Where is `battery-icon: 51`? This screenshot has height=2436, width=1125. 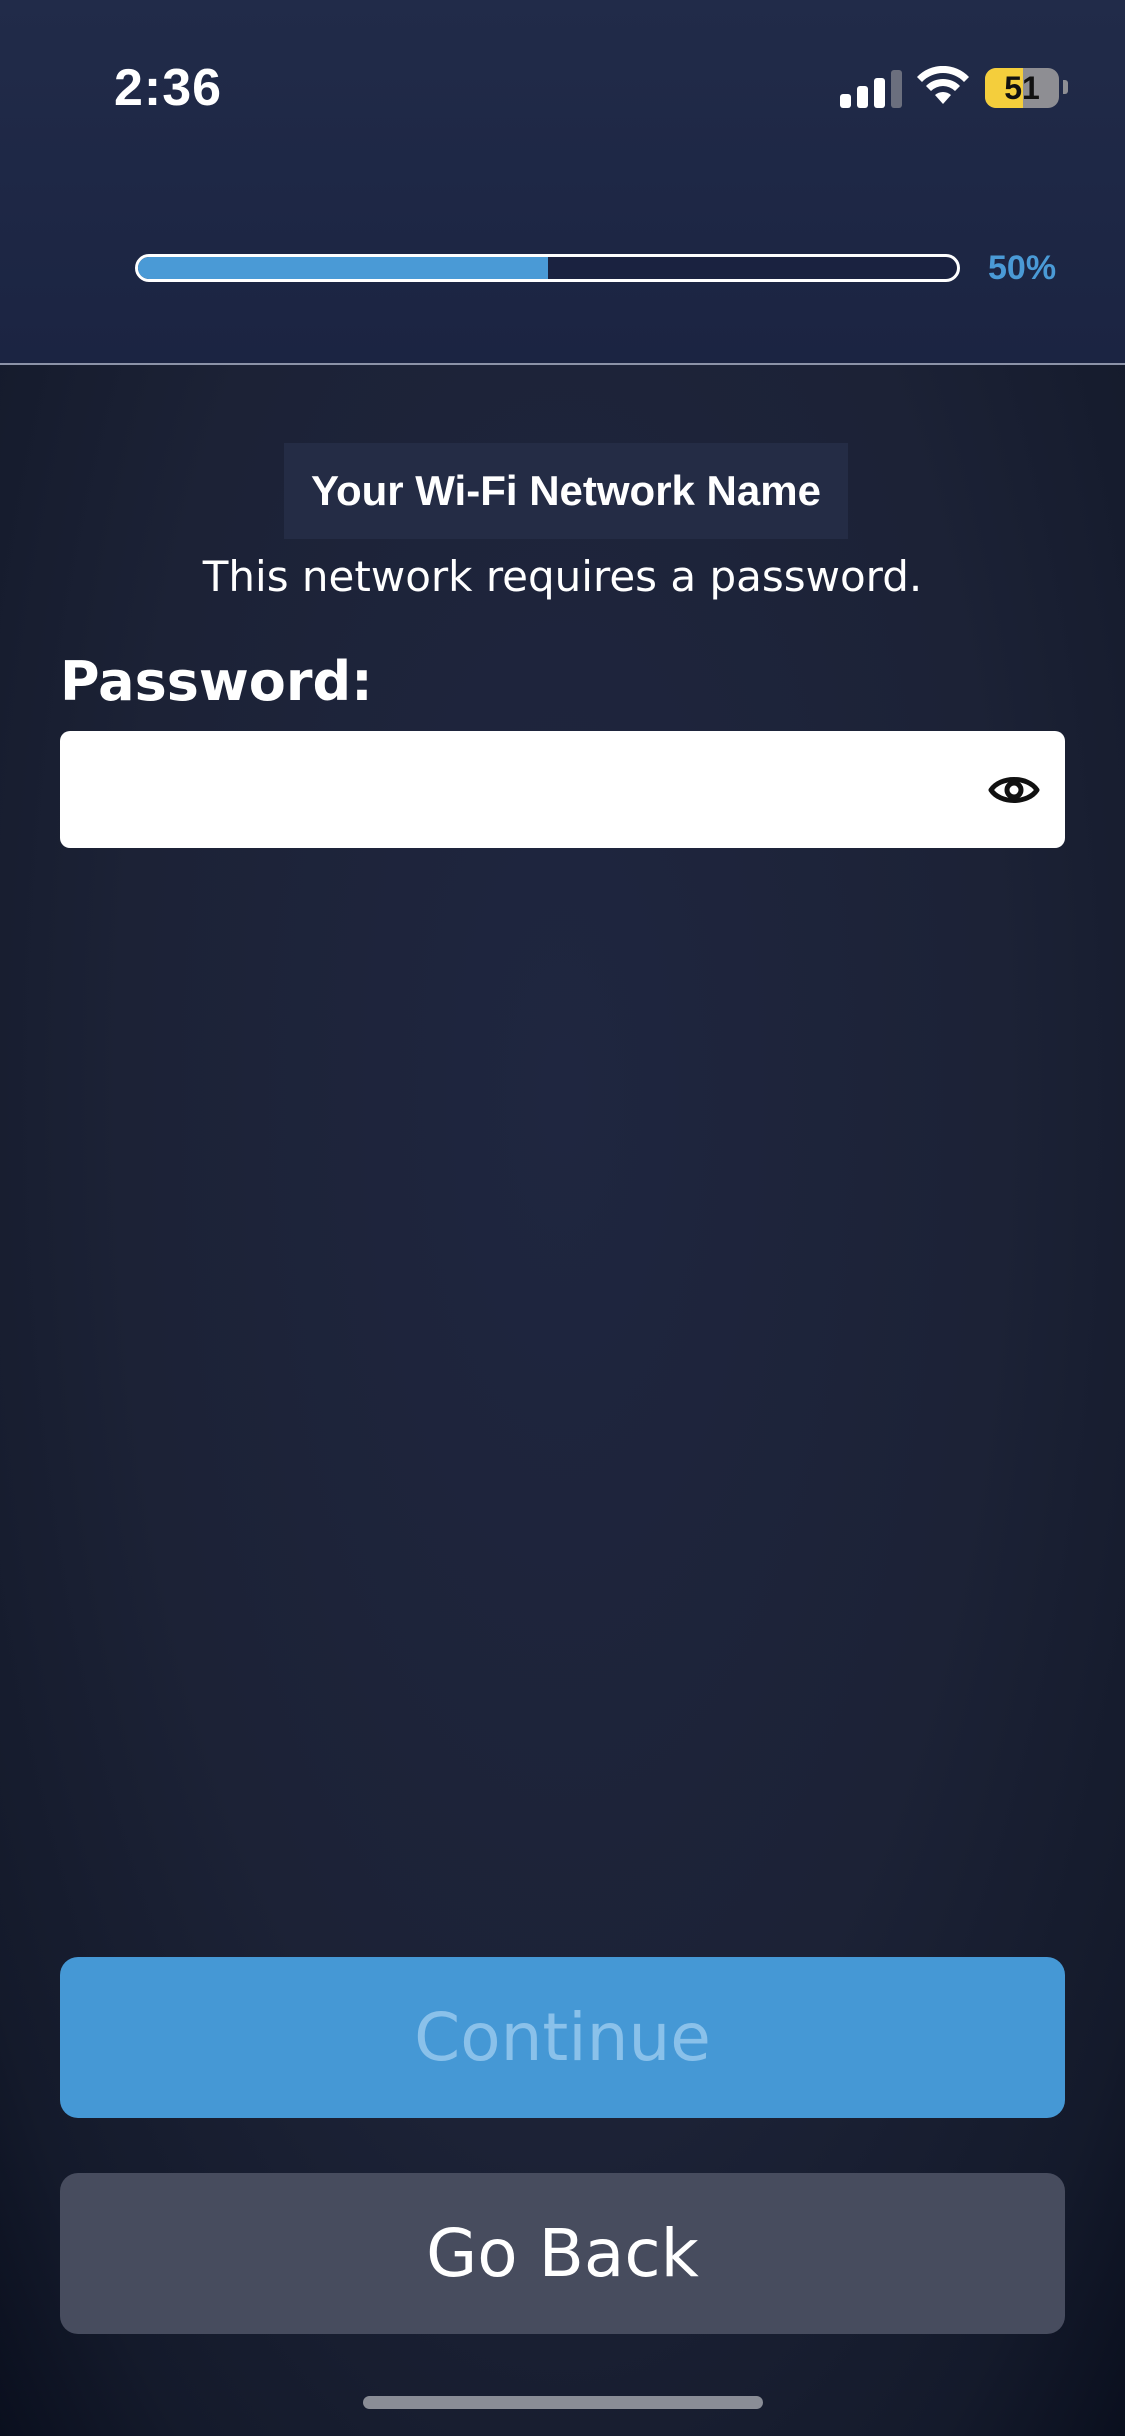 battery-icon: 51 is located at coordinates (1022, 88).